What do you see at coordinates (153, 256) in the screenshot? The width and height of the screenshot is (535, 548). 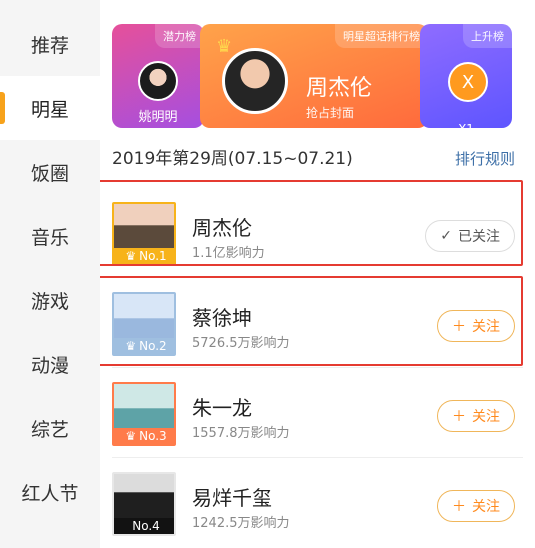 I see `rank-label: No.1` at bounding box center [153, 256].